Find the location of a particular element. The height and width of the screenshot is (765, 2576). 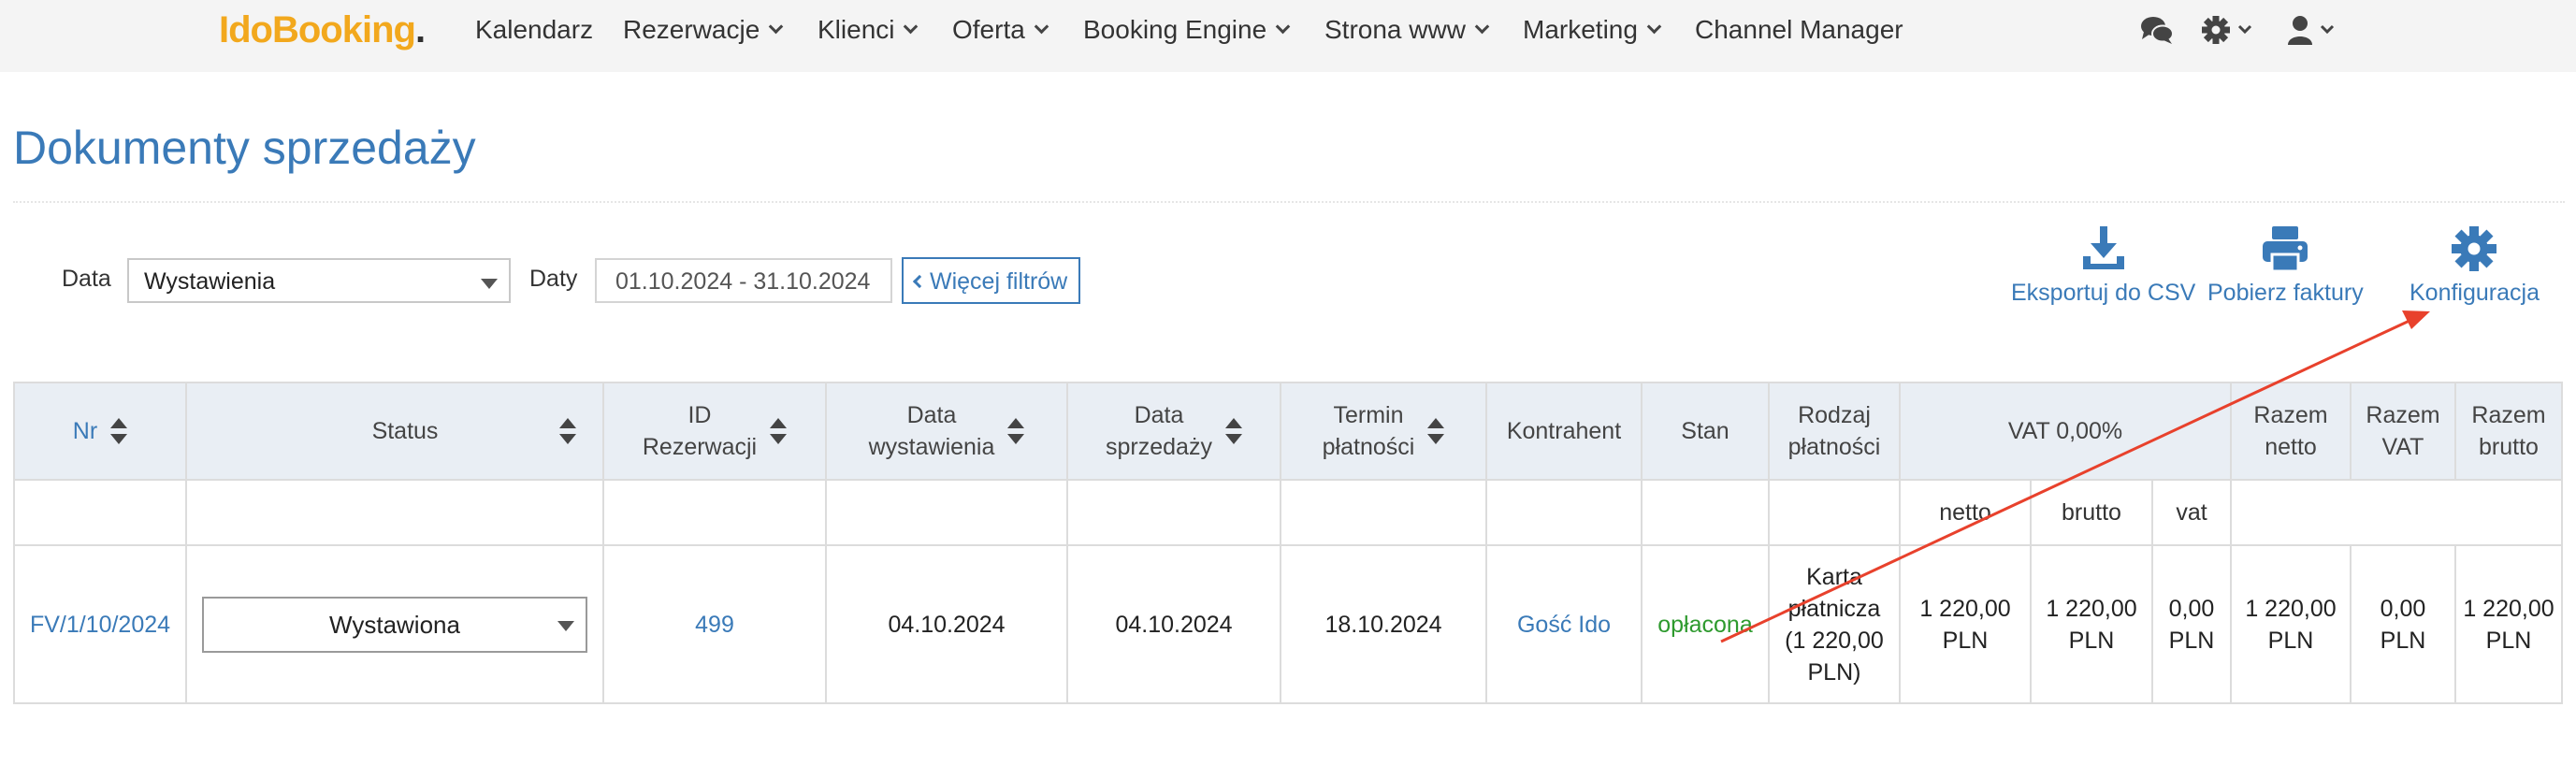

nav-item-rezerwacje: Rezerwacje is located at coordinates (703, 30).